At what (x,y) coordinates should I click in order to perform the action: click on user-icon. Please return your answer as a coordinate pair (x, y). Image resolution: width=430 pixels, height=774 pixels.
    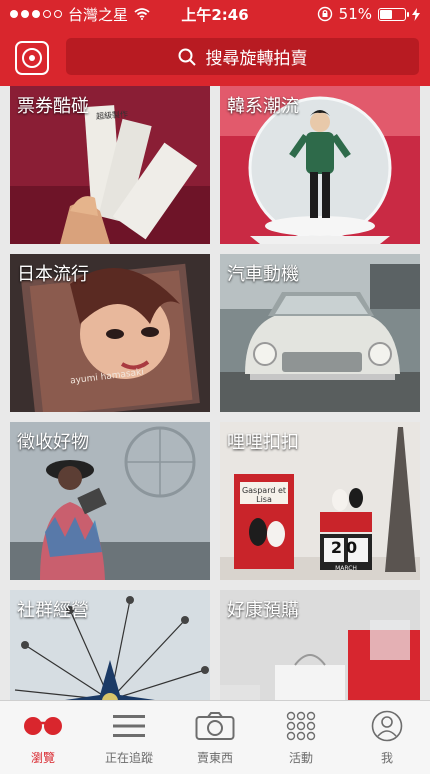
    Looking at the image, I should click on (387, 726).